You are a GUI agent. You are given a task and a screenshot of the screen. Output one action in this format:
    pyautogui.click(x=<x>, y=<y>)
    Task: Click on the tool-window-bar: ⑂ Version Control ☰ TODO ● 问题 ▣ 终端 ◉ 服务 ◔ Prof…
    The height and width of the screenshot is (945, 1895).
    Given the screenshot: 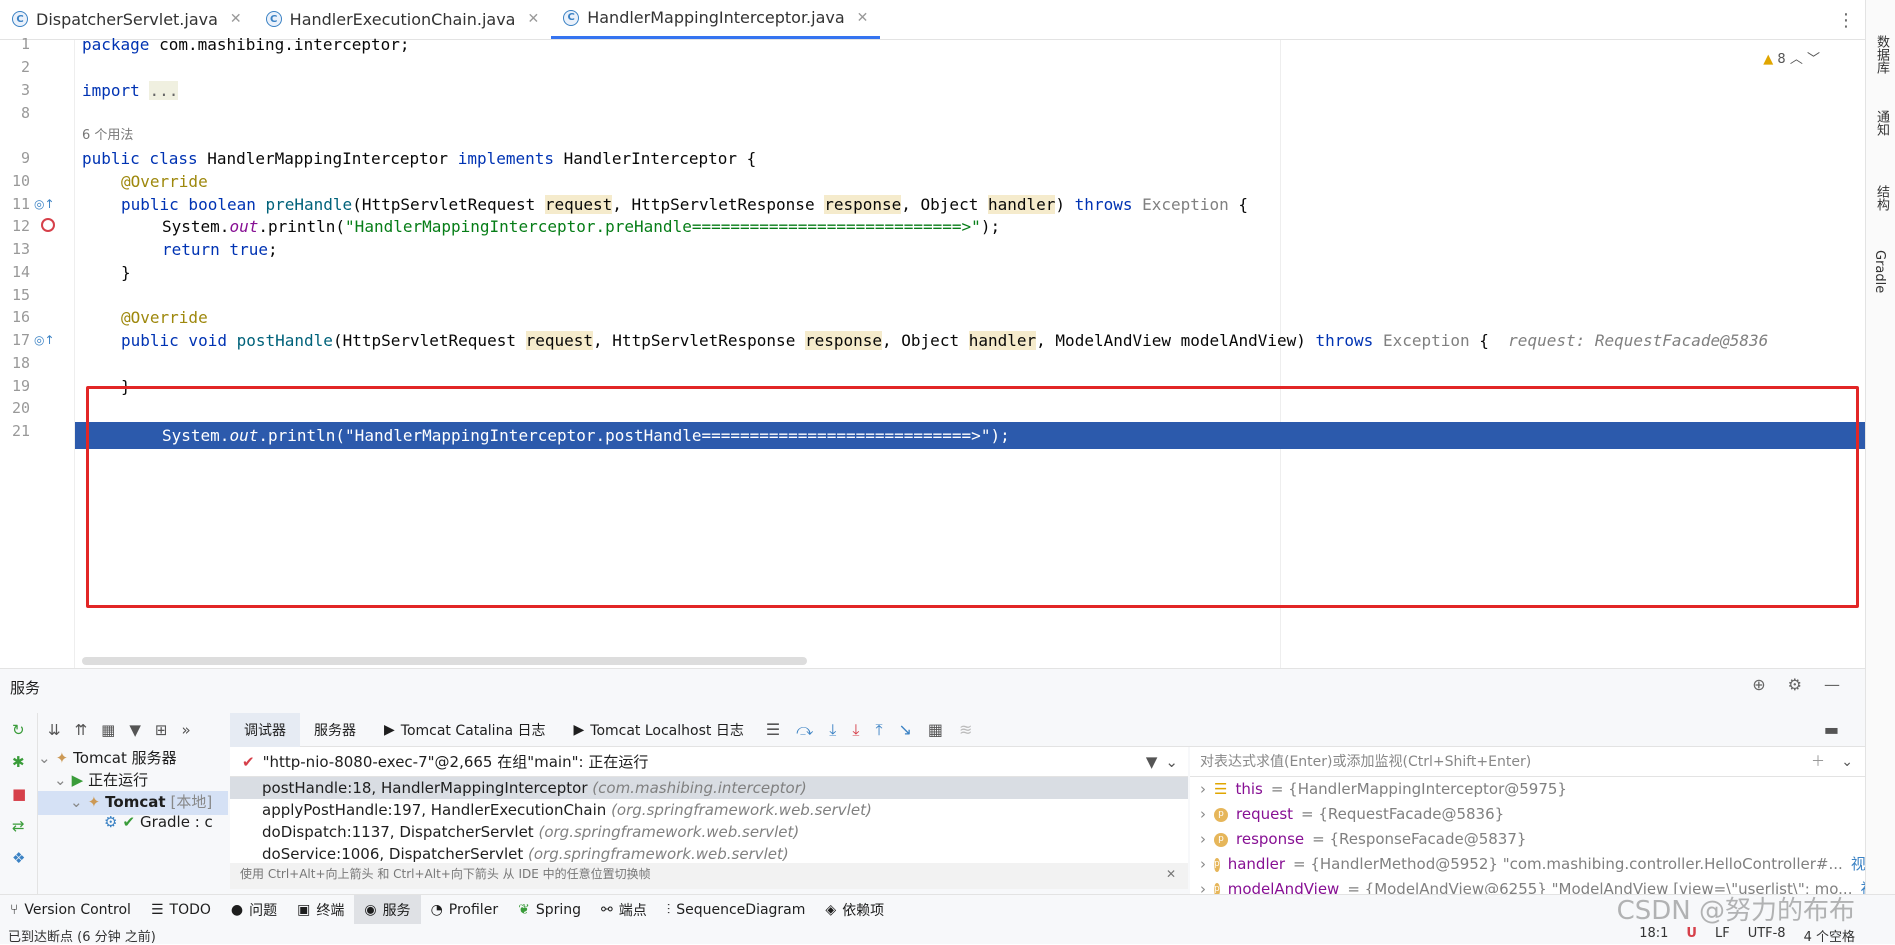 What is the action you would take?
    pyautogui.click(x=947, y=909)
    